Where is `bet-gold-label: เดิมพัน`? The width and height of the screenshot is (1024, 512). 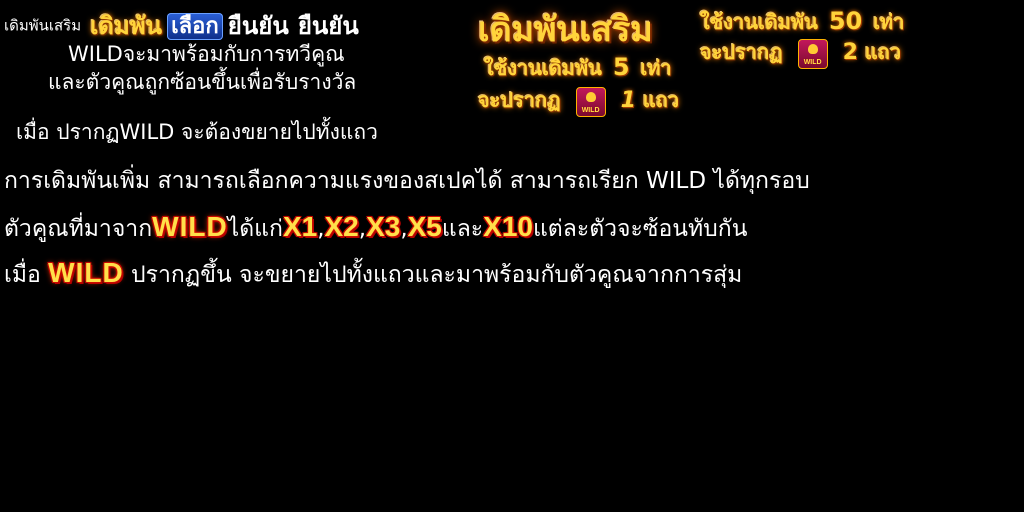
bet-gold-label: เดิมพัน is located at coordinates (126, 26).